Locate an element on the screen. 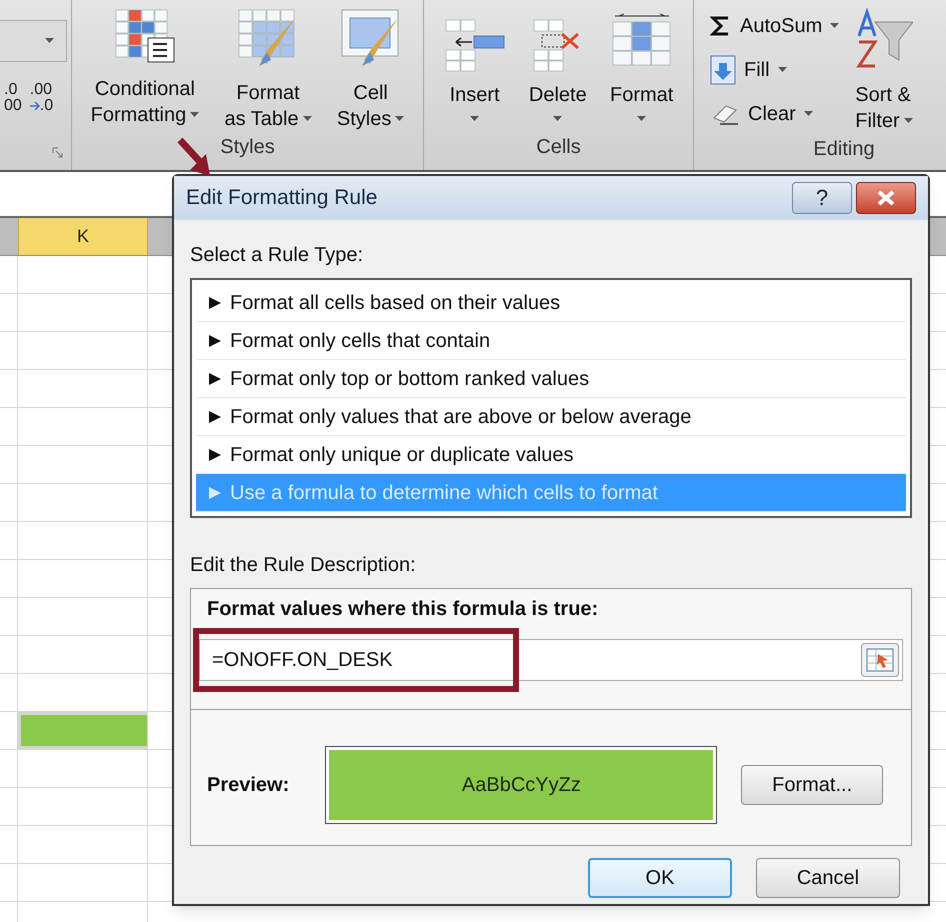 Image resolution: width=946 pixels, height=922 pixels. pointer-arrow is located at coordinates (194, 157).